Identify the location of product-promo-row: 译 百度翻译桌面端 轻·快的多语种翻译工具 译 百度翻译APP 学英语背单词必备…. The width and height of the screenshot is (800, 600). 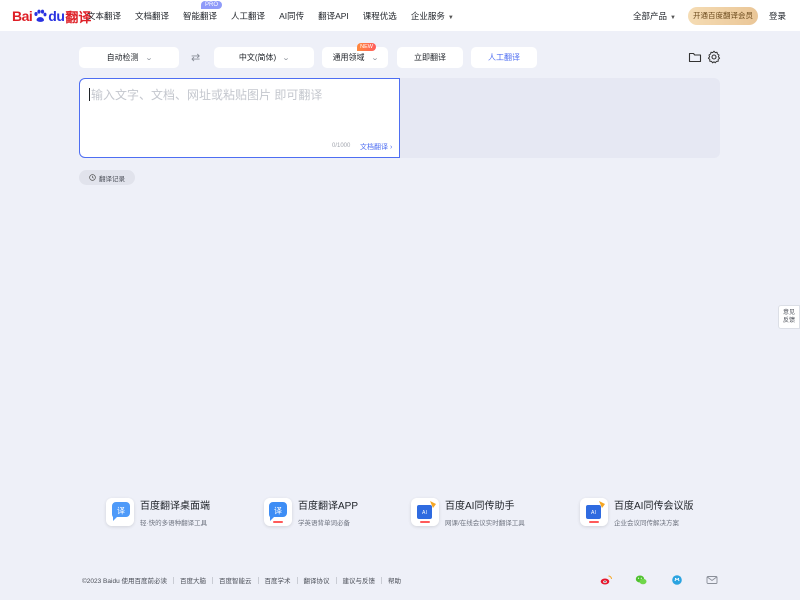
(400, 515).